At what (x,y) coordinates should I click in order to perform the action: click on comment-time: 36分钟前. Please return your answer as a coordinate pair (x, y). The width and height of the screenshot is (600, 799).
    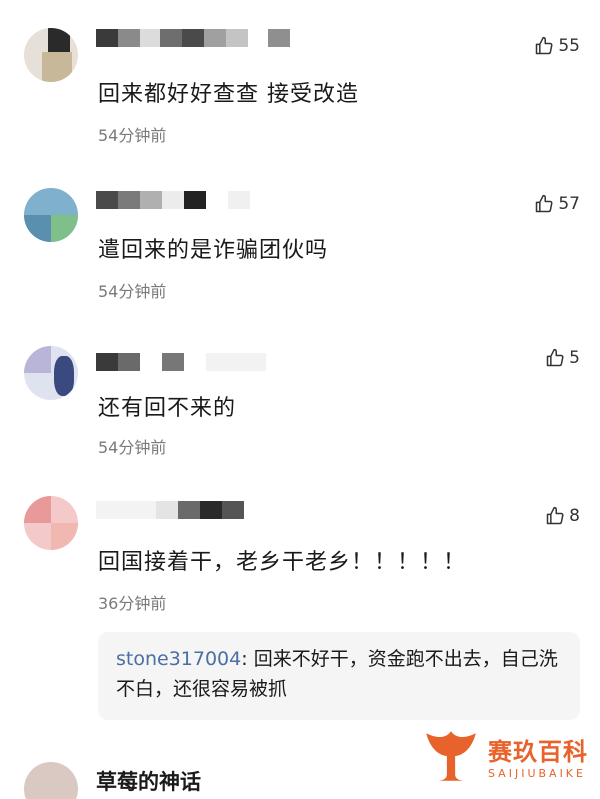
    Looking at the image, I should click on (132, 603).